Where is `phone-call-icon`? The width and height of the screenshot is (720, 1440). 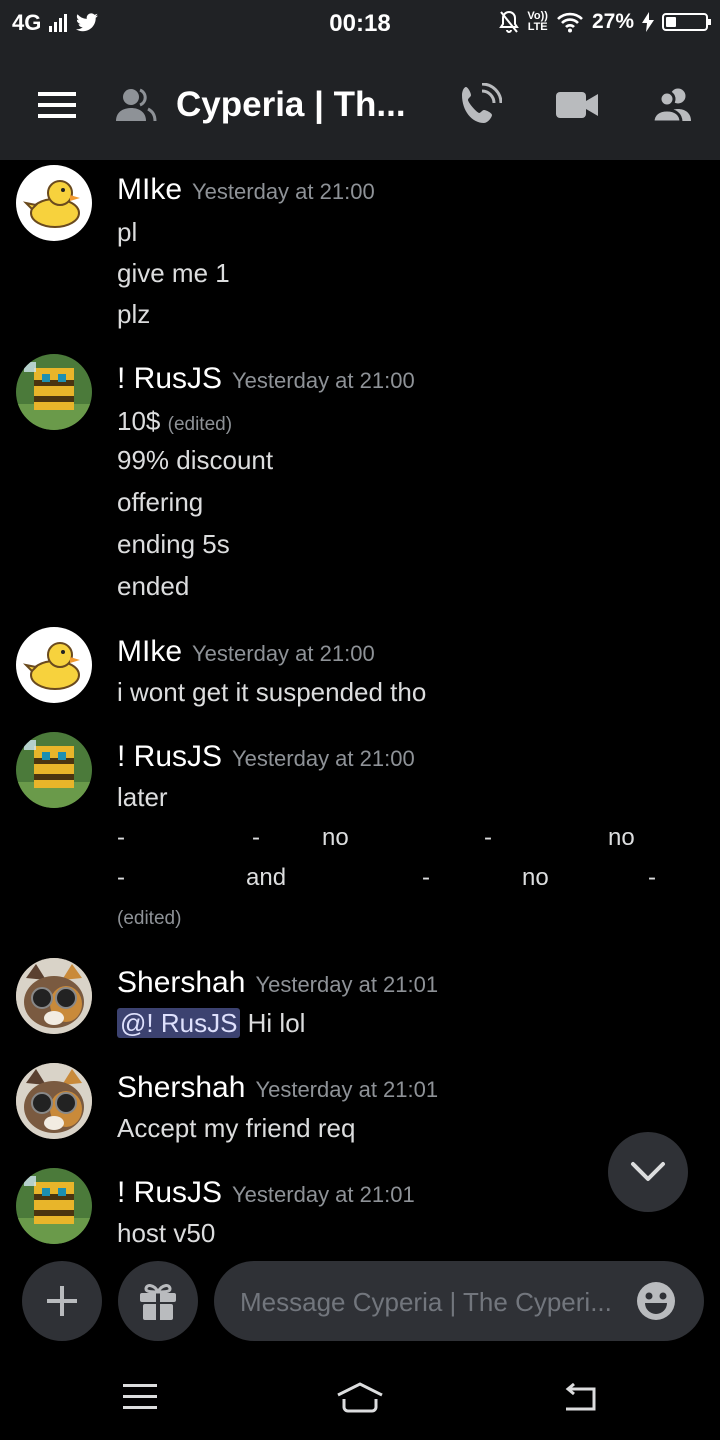
phone-call-icon is located at coordinates (482, 103).